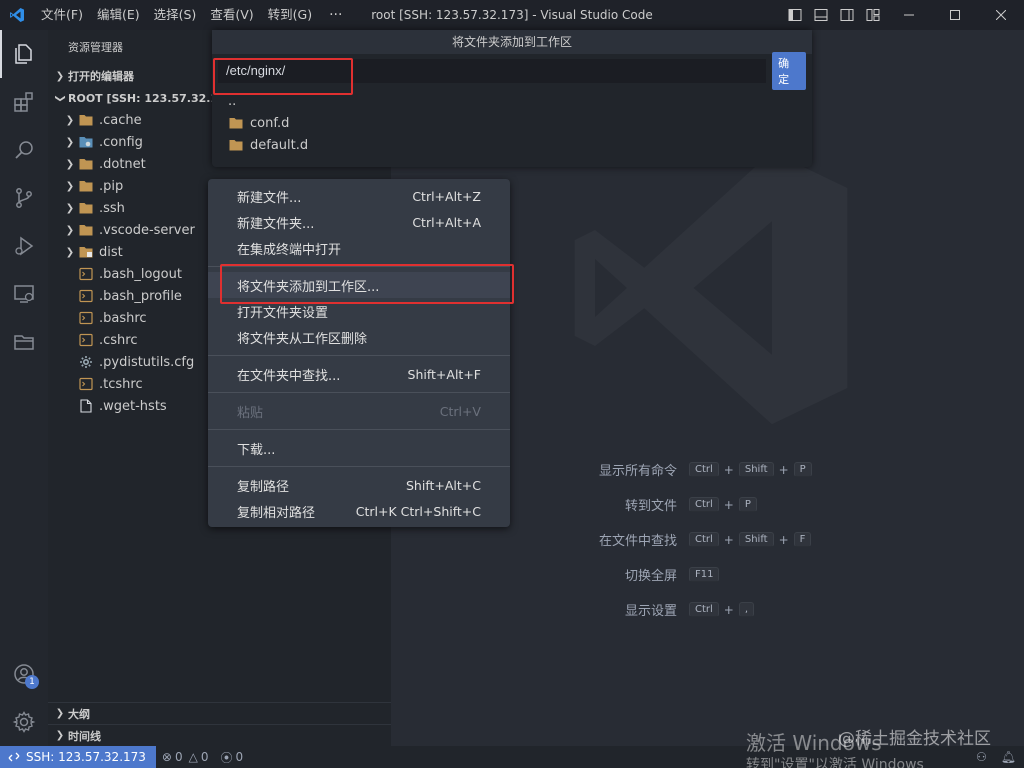 The height and width of the screenshot is (768, 1024). What do you see at coordinates (147, 230) in the screenshot?
I see `tree-item-label: .vscode-server` at bounding box center [147, 230].